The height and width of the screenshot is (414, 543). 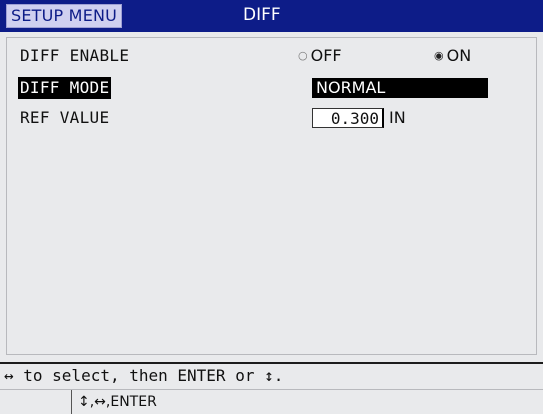 I want to click on diff-enable-off-label: OFF, so click(x=326, y=55).